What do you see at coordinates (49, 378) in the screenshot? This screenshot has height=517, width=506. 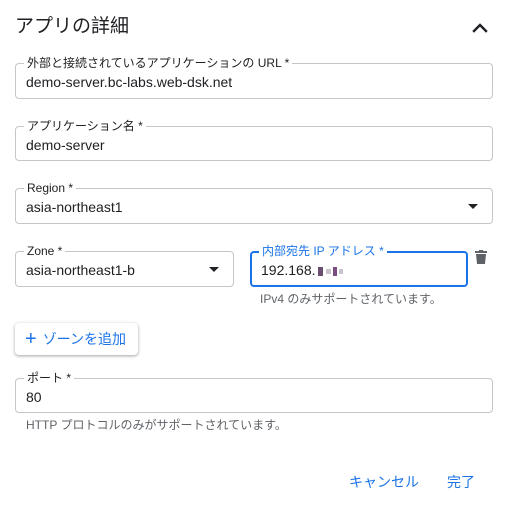 I see `port-field-label: ポート *` at bounding box center [49, 378].